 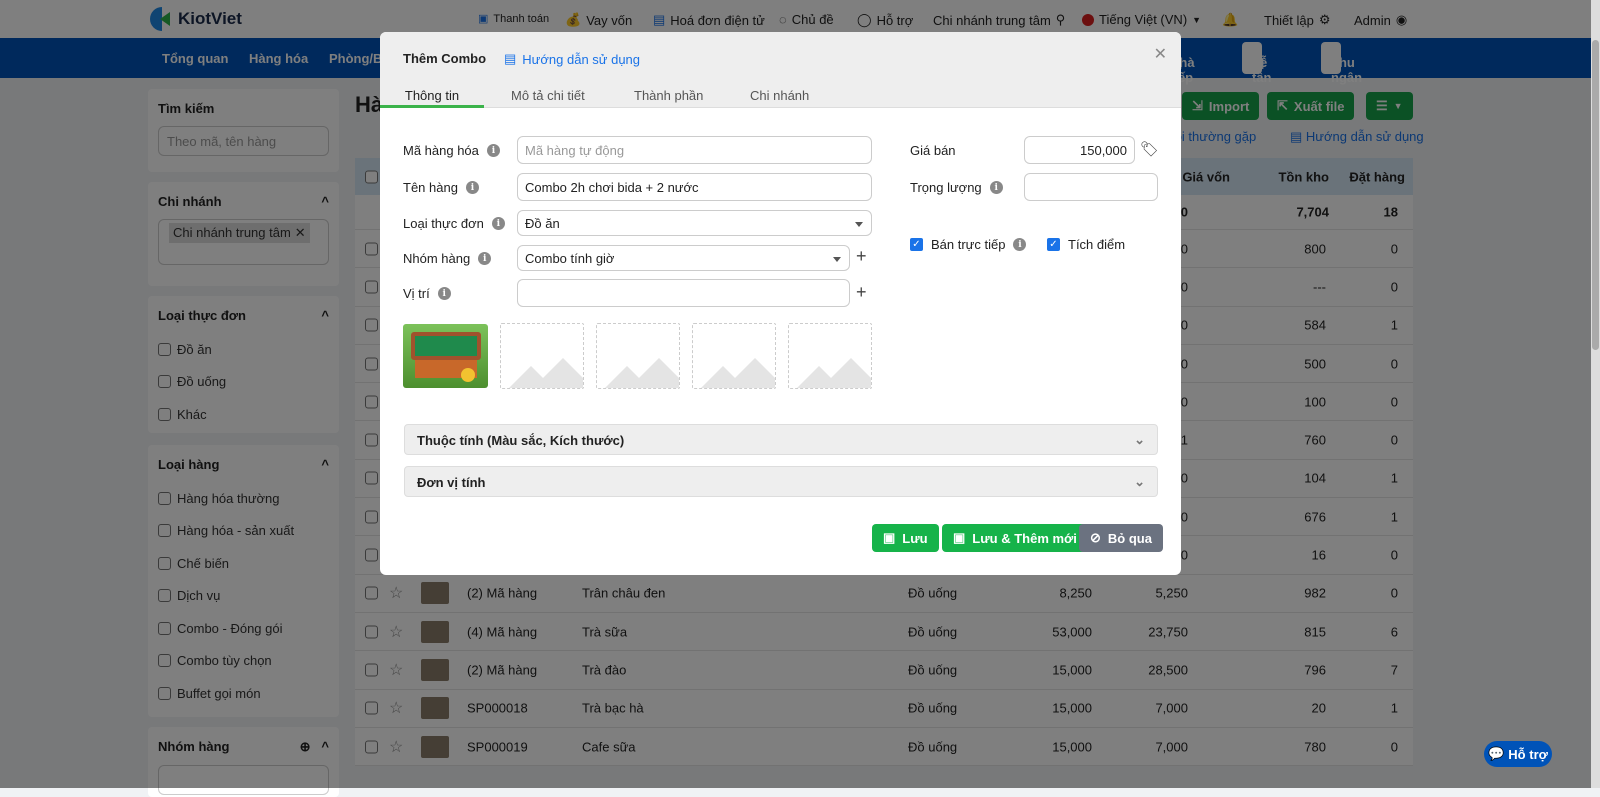 What do you see at coordinates (437, 258) in the screenshot?
I see `group-label-text: Nhóm hàng` at bounding box center [437, 258].